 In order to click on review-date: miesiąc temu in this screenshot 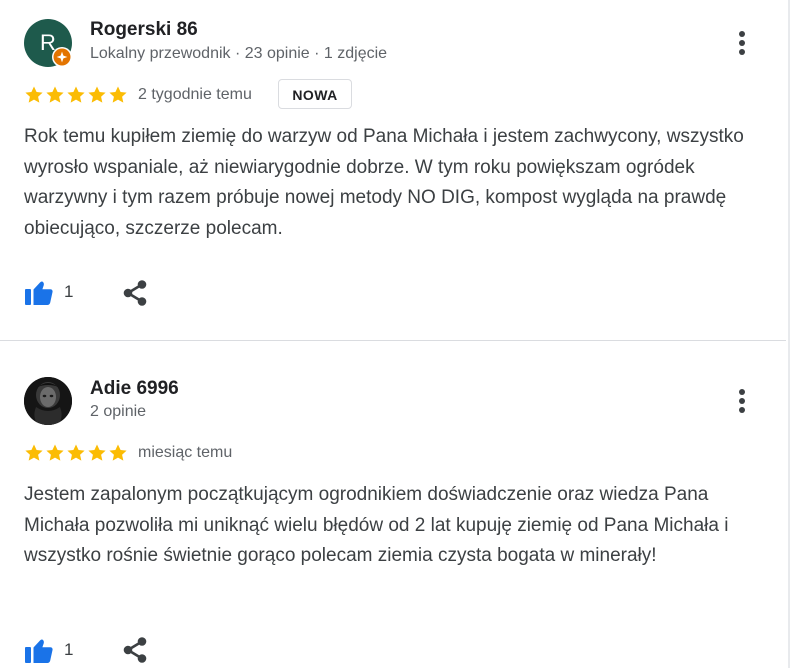, I will do `click(185, 452)`.